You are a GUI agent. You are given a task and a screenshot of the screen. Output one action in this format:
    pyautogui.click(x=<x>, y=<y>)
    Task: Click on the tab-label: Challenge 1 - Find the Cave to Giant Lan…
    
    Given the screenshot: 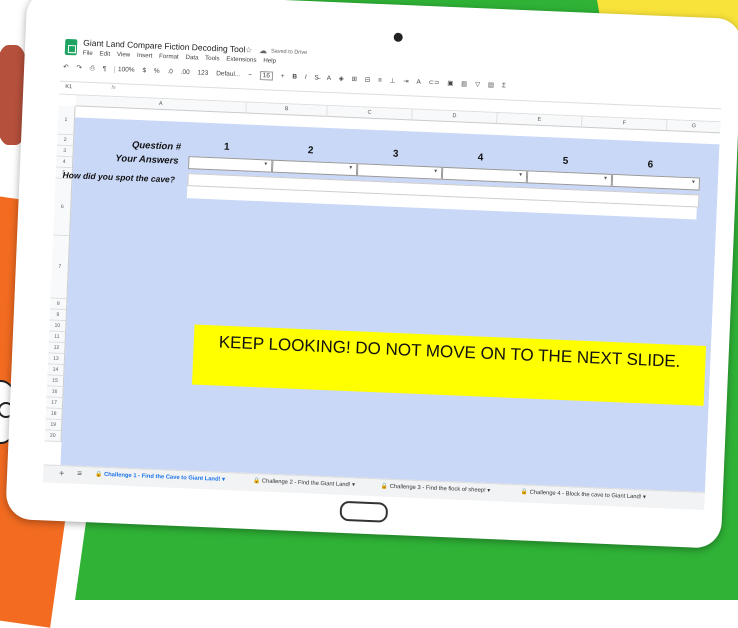 What is the action you would take?
    pyautogui.click(x=162, y=477)
    